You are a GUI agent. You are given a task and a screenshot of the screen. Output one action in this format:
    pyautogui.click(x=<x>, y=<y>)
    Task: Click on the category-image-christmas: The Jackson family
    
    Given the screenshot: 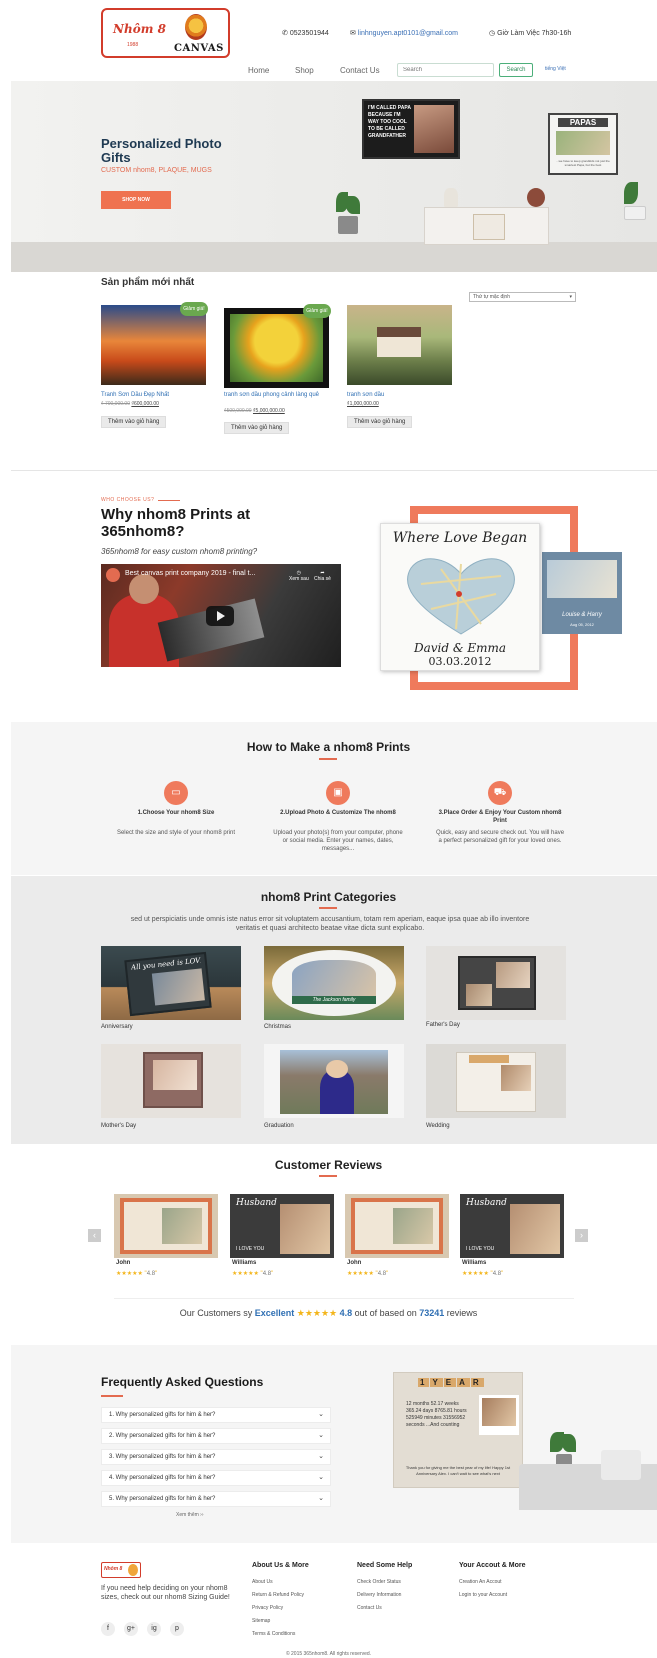 What is the action you would take?
    pyautogui.click(x=334, y=983)
    